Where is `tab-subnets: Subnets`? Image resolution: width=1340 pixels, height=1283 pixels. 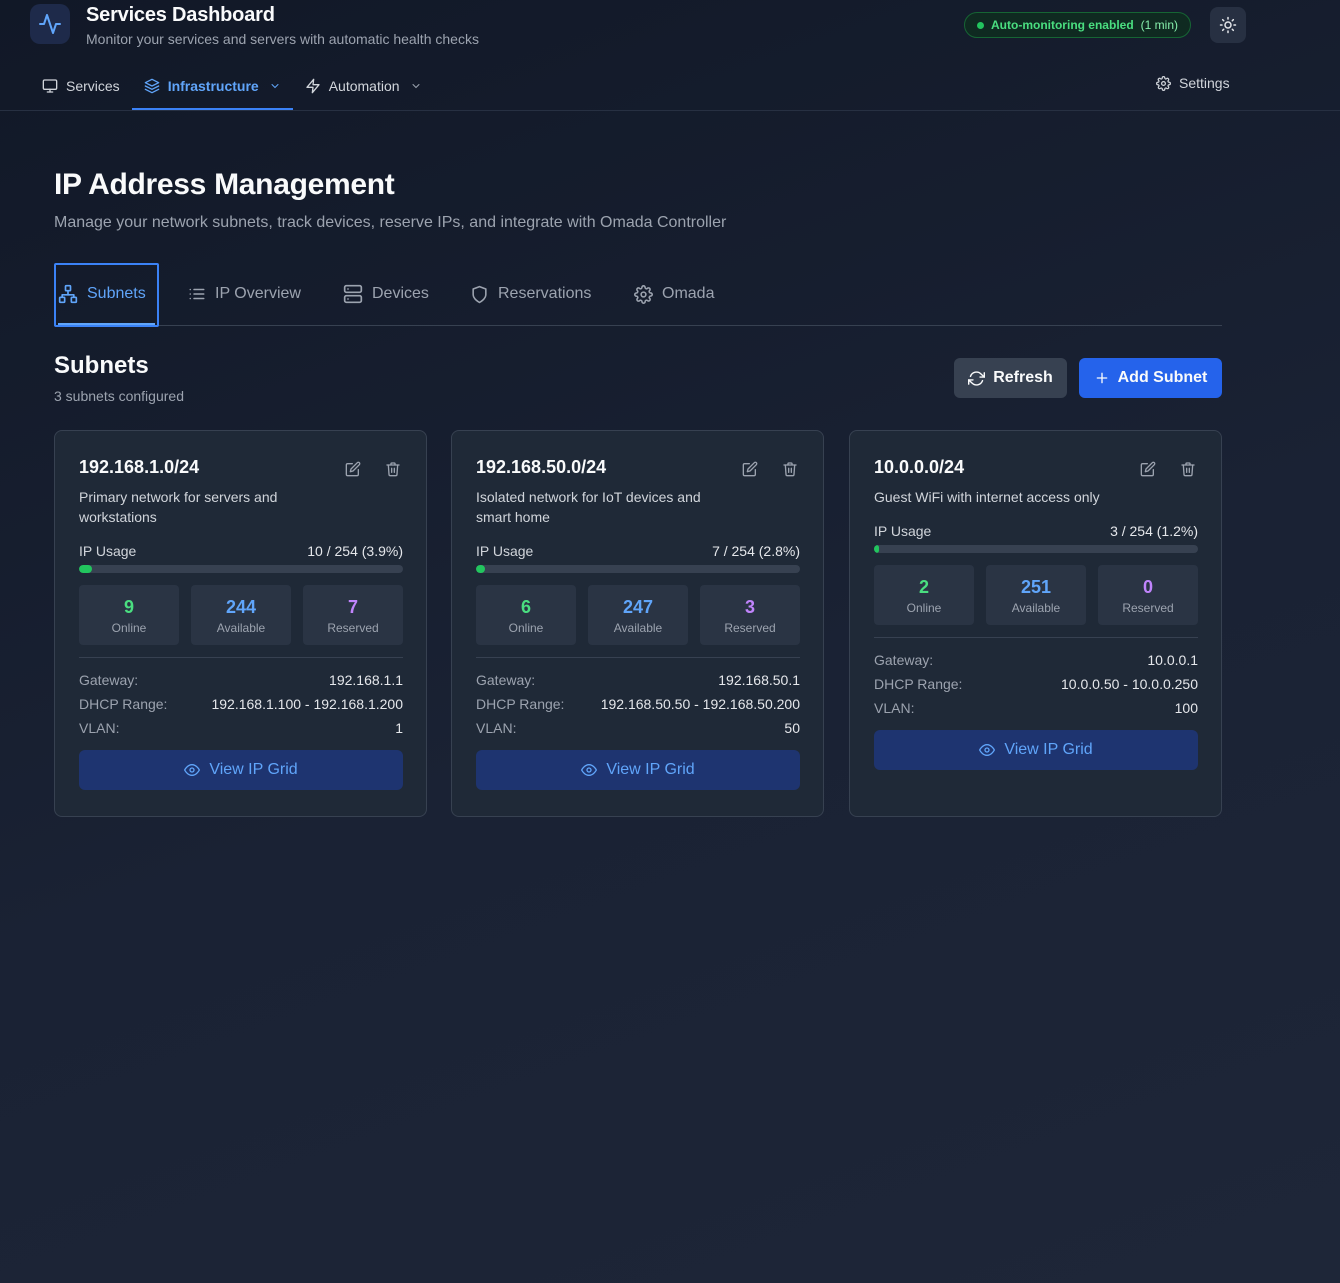
tab-subnets: Subnets is located at coordinates (106, 294).